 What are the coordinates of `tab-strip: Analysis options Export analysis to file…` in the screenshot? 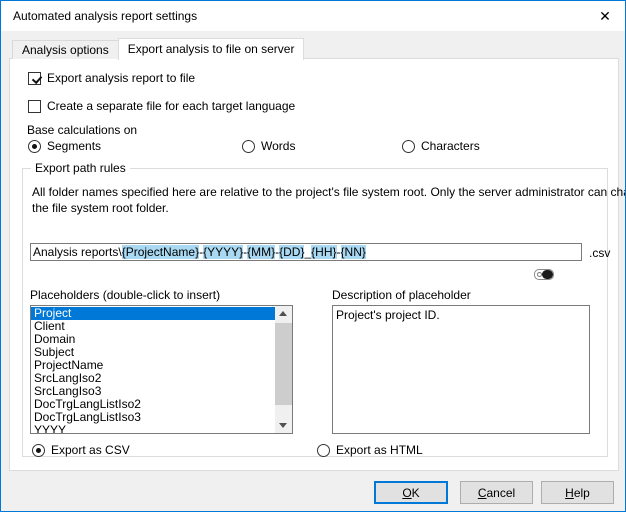 It's located at (158, 48).